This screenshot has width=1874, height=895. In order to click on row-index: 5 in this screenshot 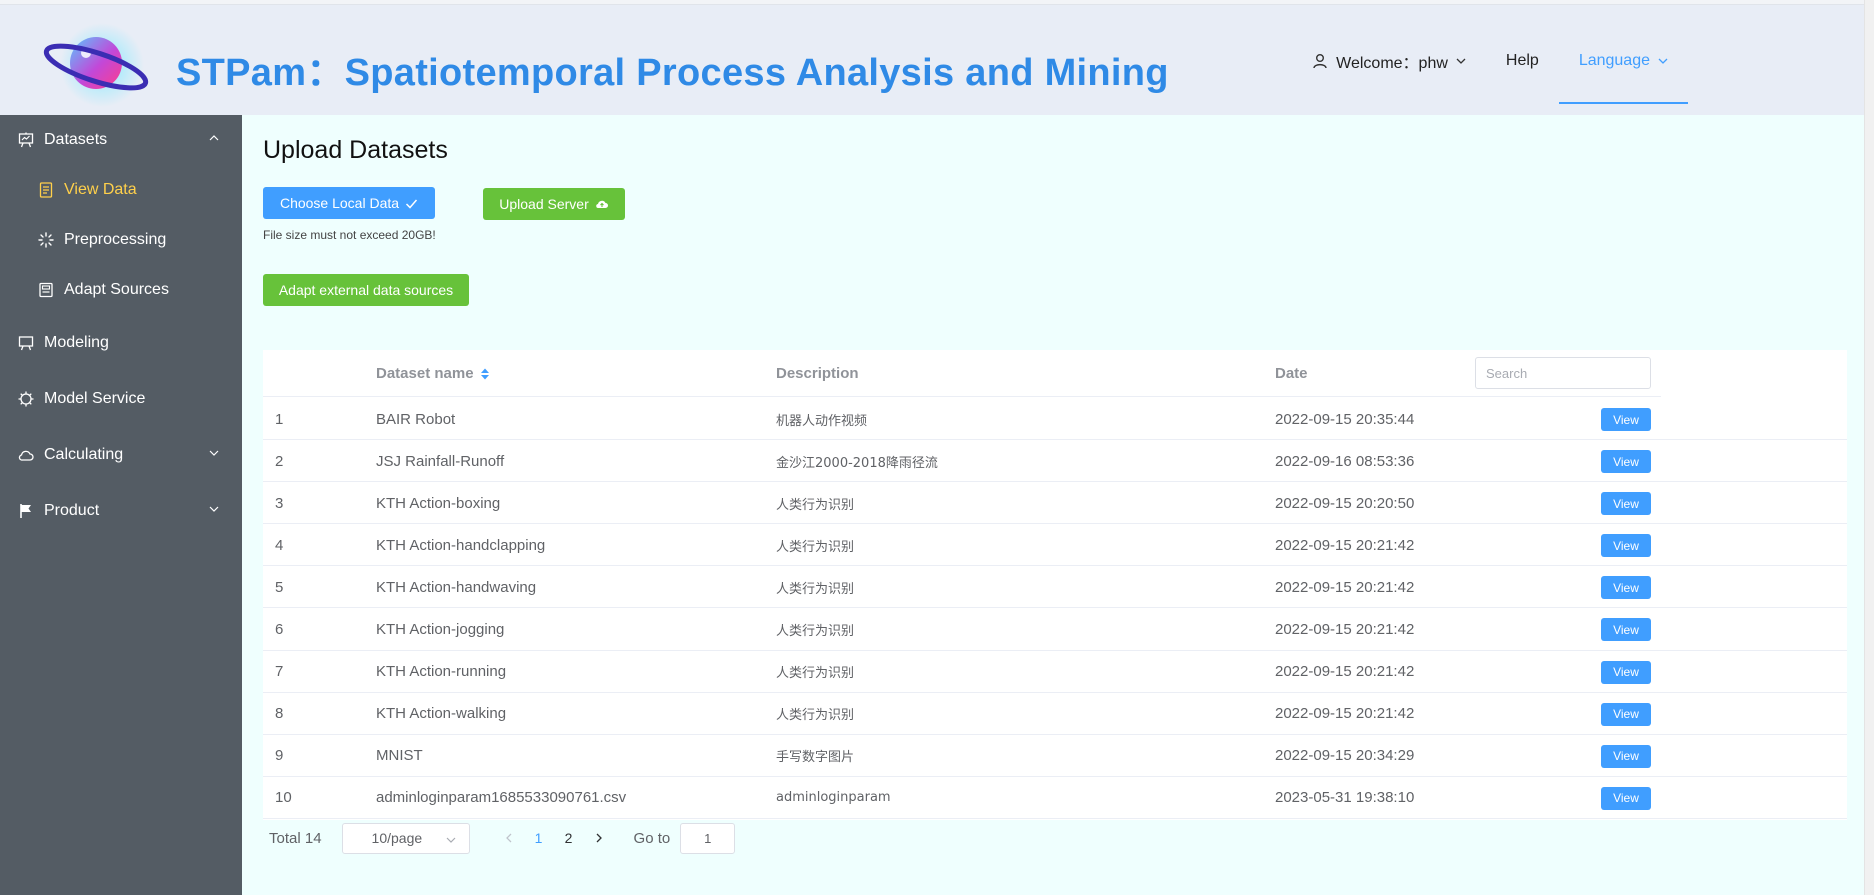, I will do `click(279, 587)`.